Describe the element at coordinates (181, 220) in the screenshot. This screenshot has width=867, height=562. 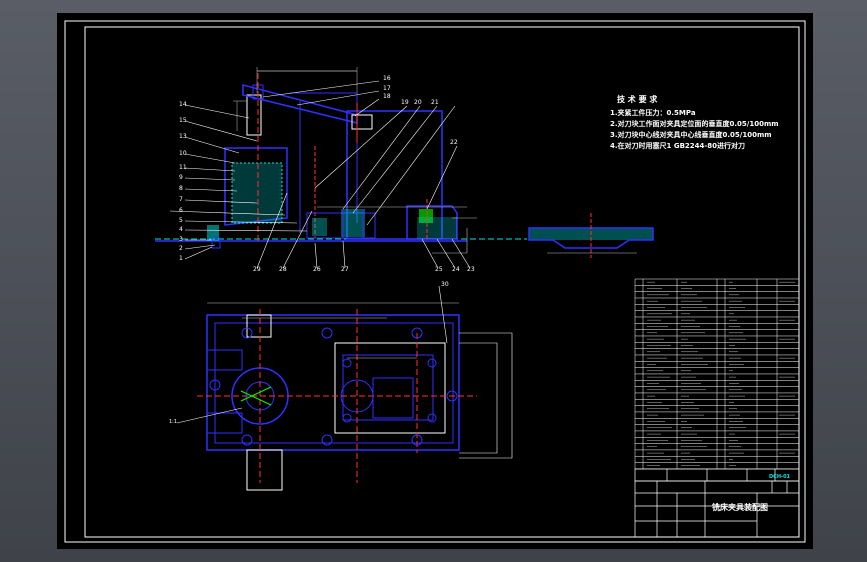
I see `balloon-5: 5` at that location.